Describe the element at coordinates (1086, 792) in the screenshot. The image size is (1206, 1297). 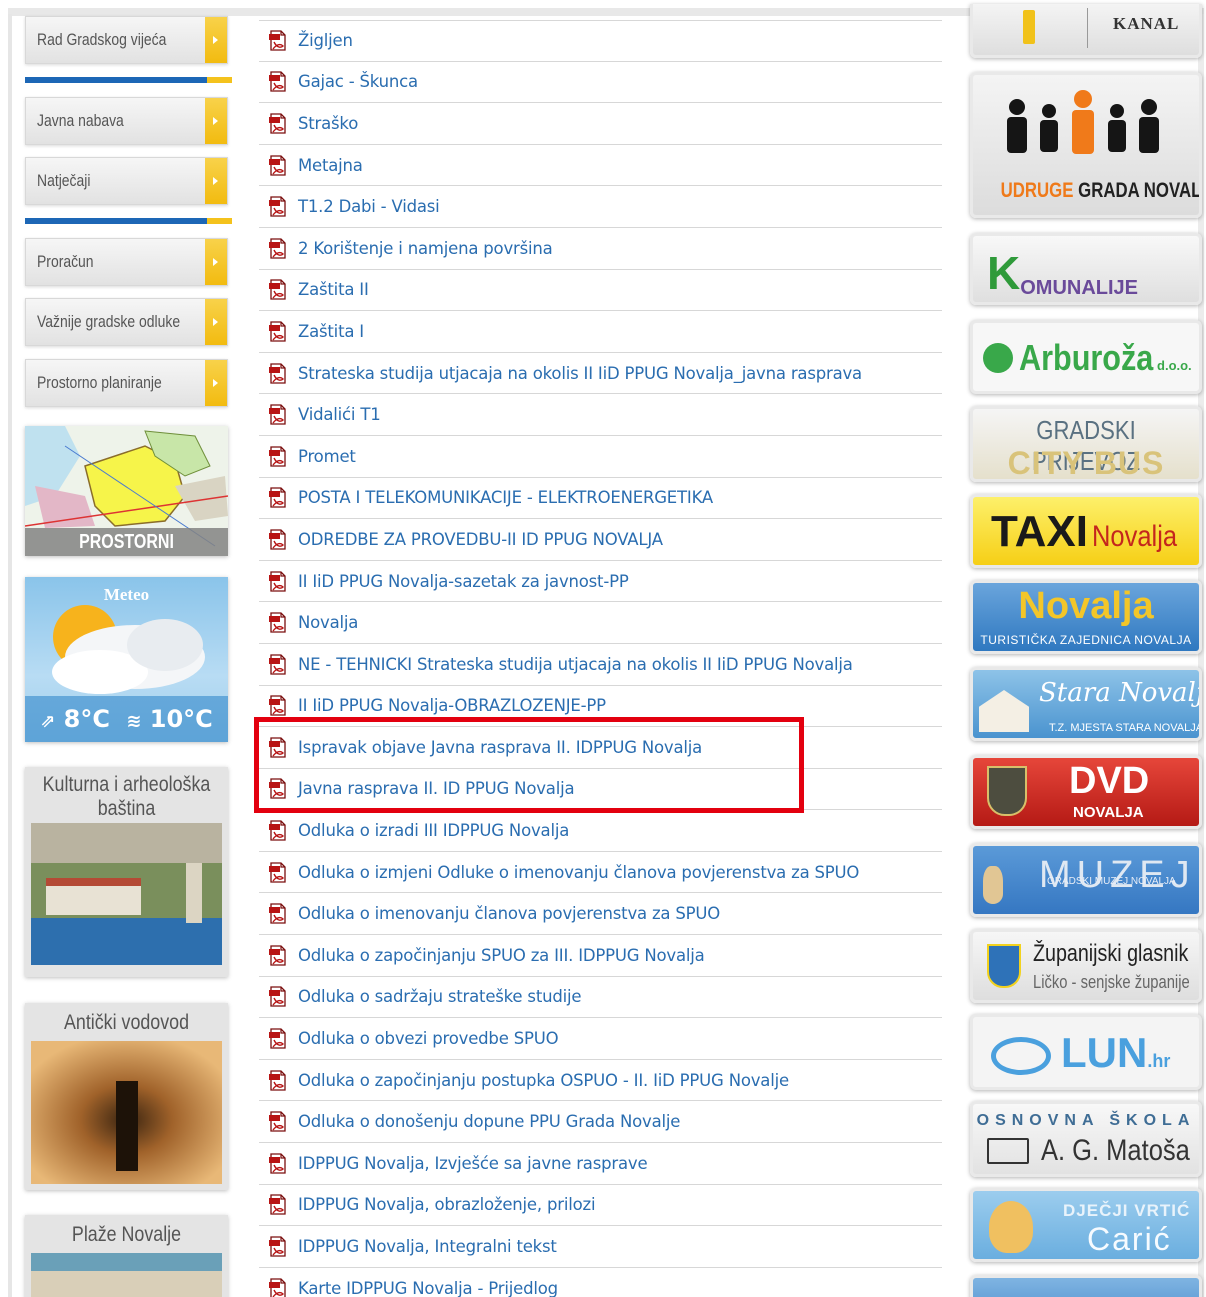
I see `dvd-banner: DVD NOVALJA` at that location.